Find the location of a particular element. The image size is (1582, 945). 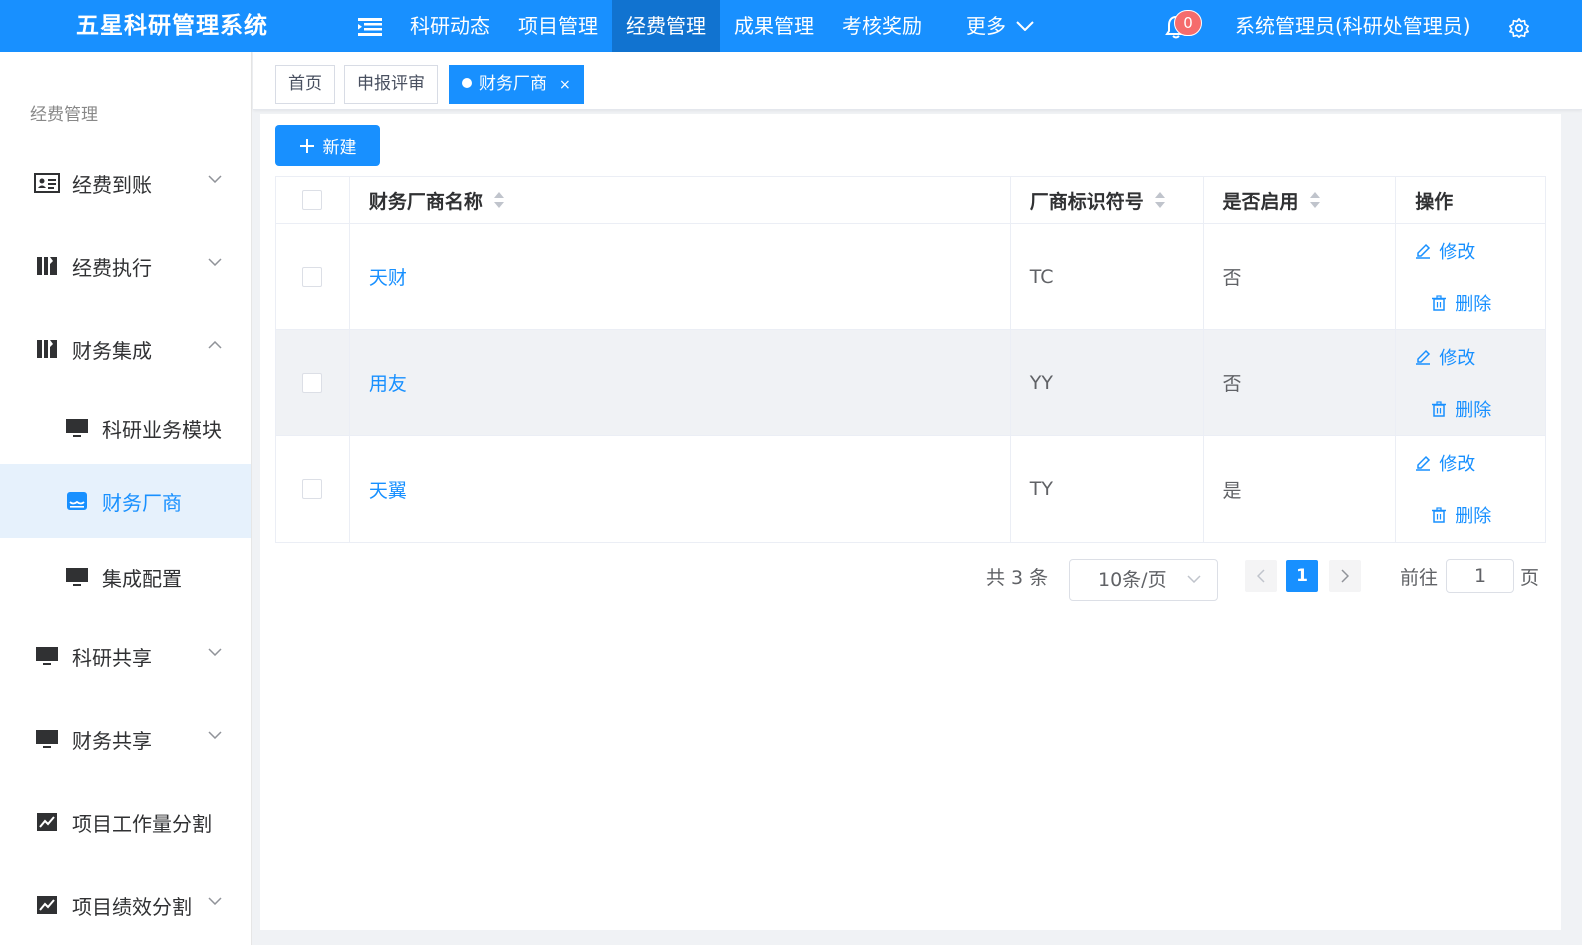

vendor-name-link: 用友 is located at coordinates (388, 382).